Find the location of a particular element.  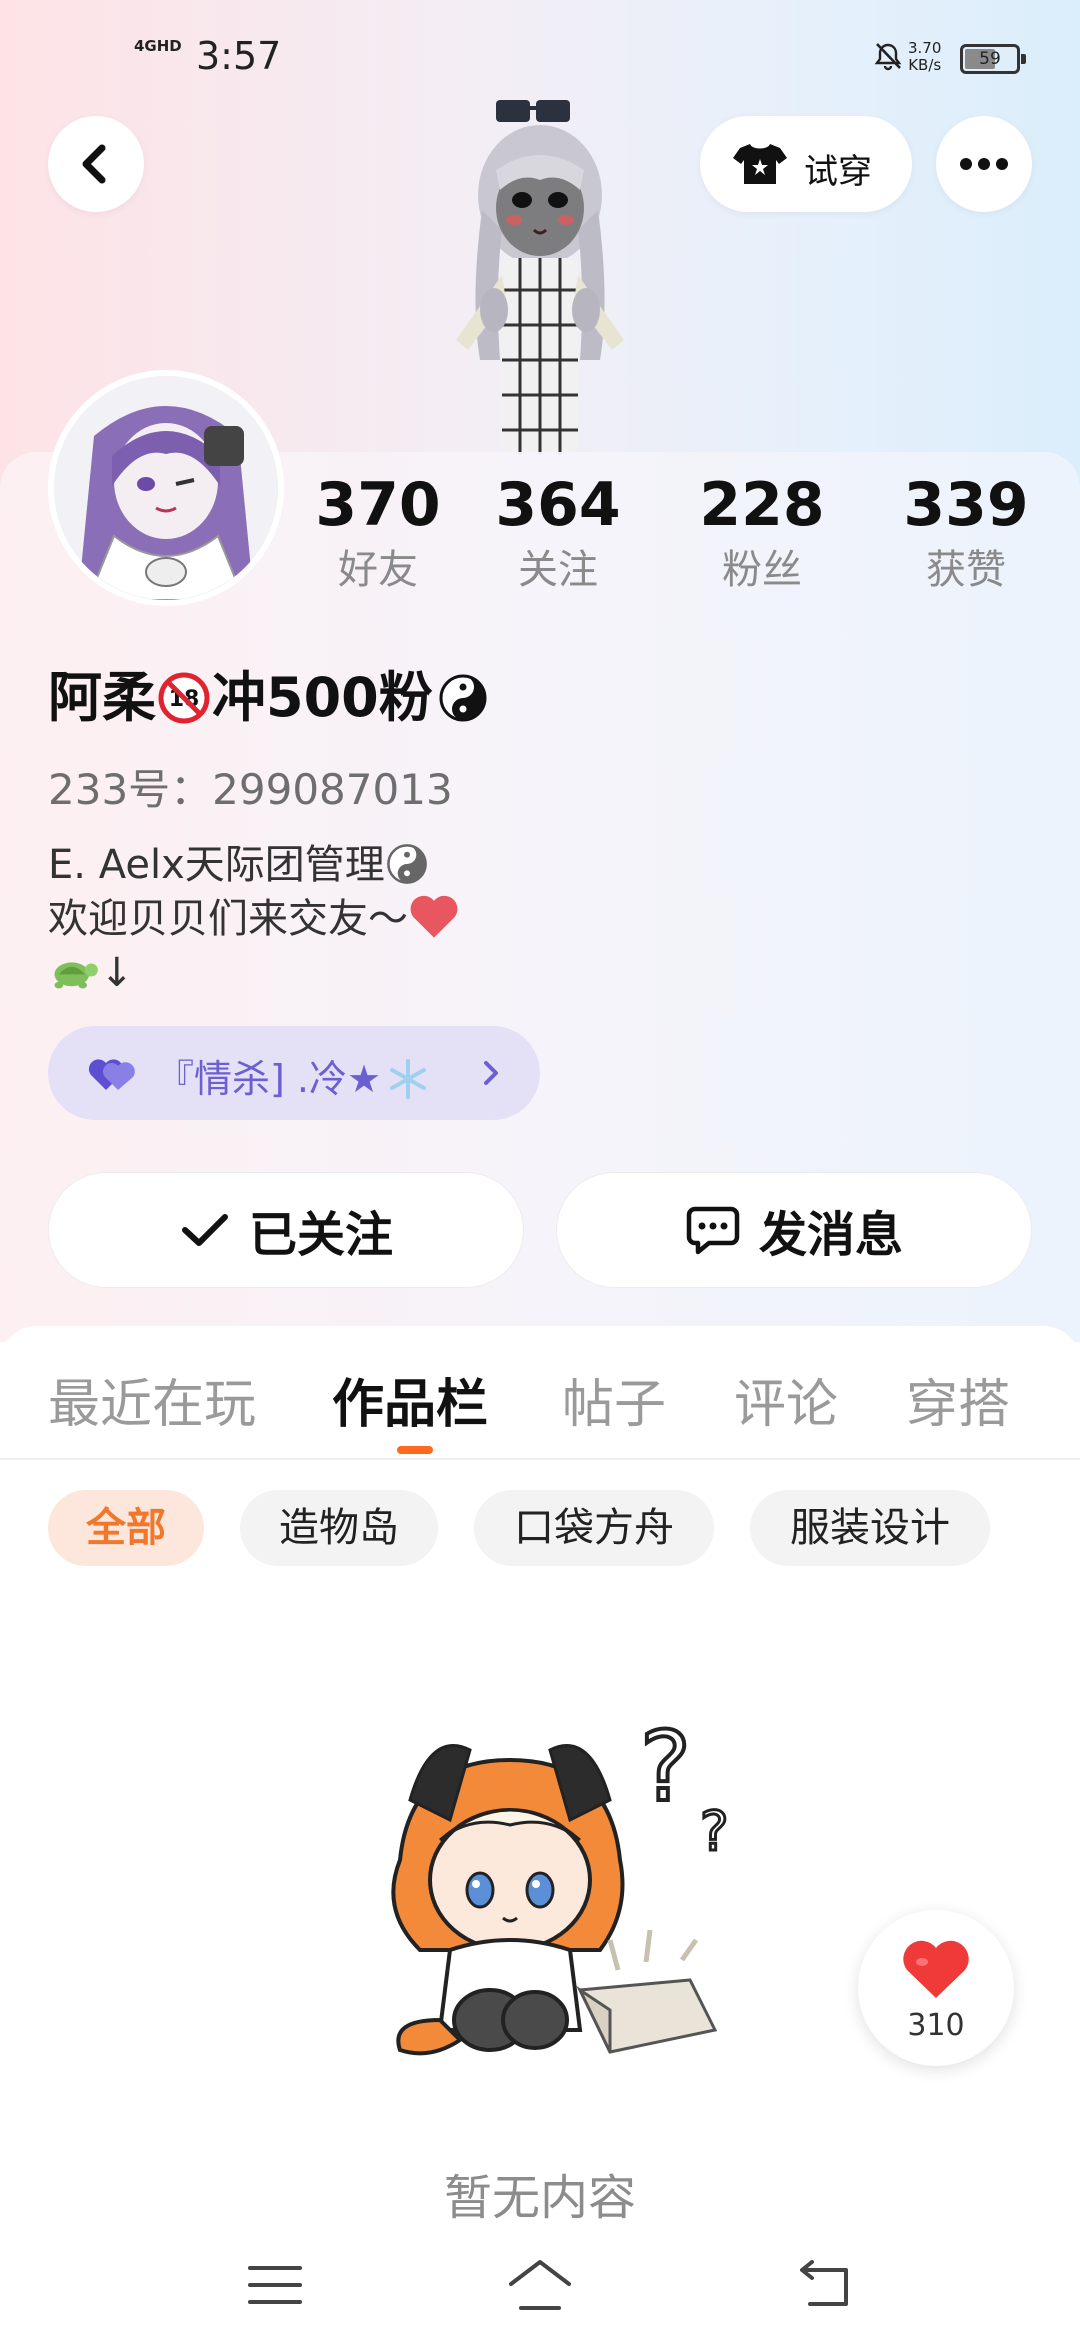

stat-value: 339 is located at coordinates (966, 505).